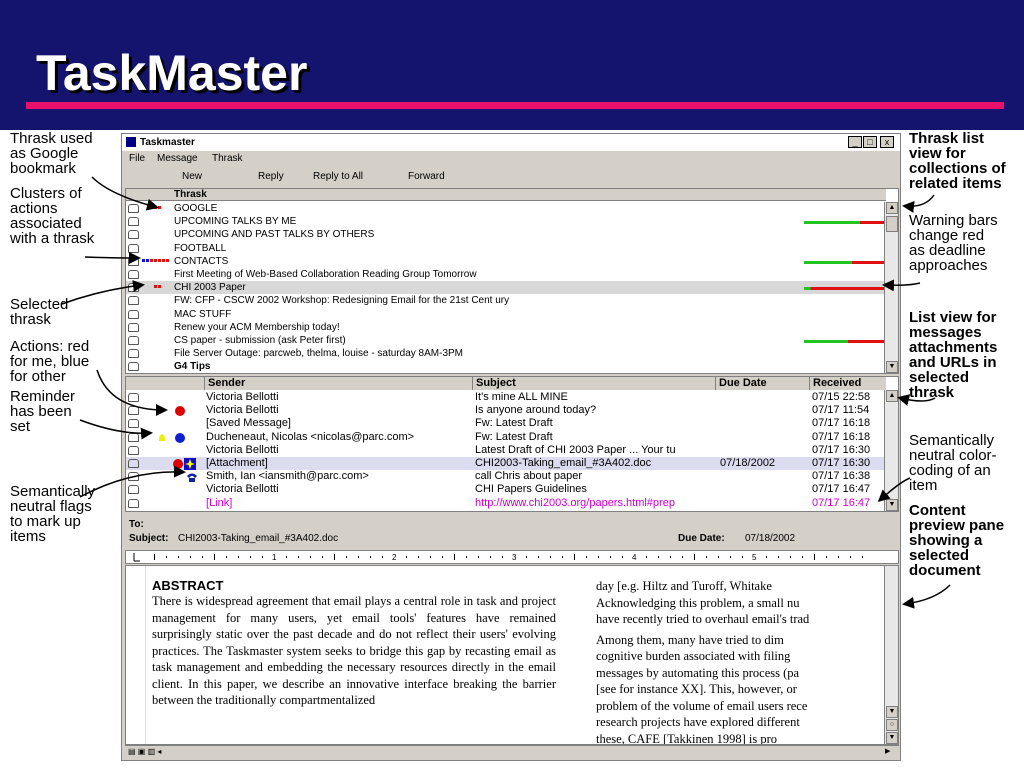  Describe the element at coordinates (338, 176) in the screenshot. I see `reply-all-button: Reply to All` at that location.